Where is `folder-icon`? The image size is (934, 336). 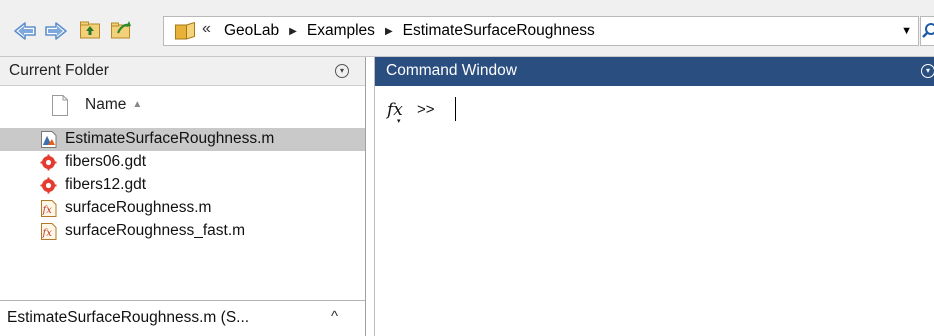
folder-icon is located at coordinates (185, 31).